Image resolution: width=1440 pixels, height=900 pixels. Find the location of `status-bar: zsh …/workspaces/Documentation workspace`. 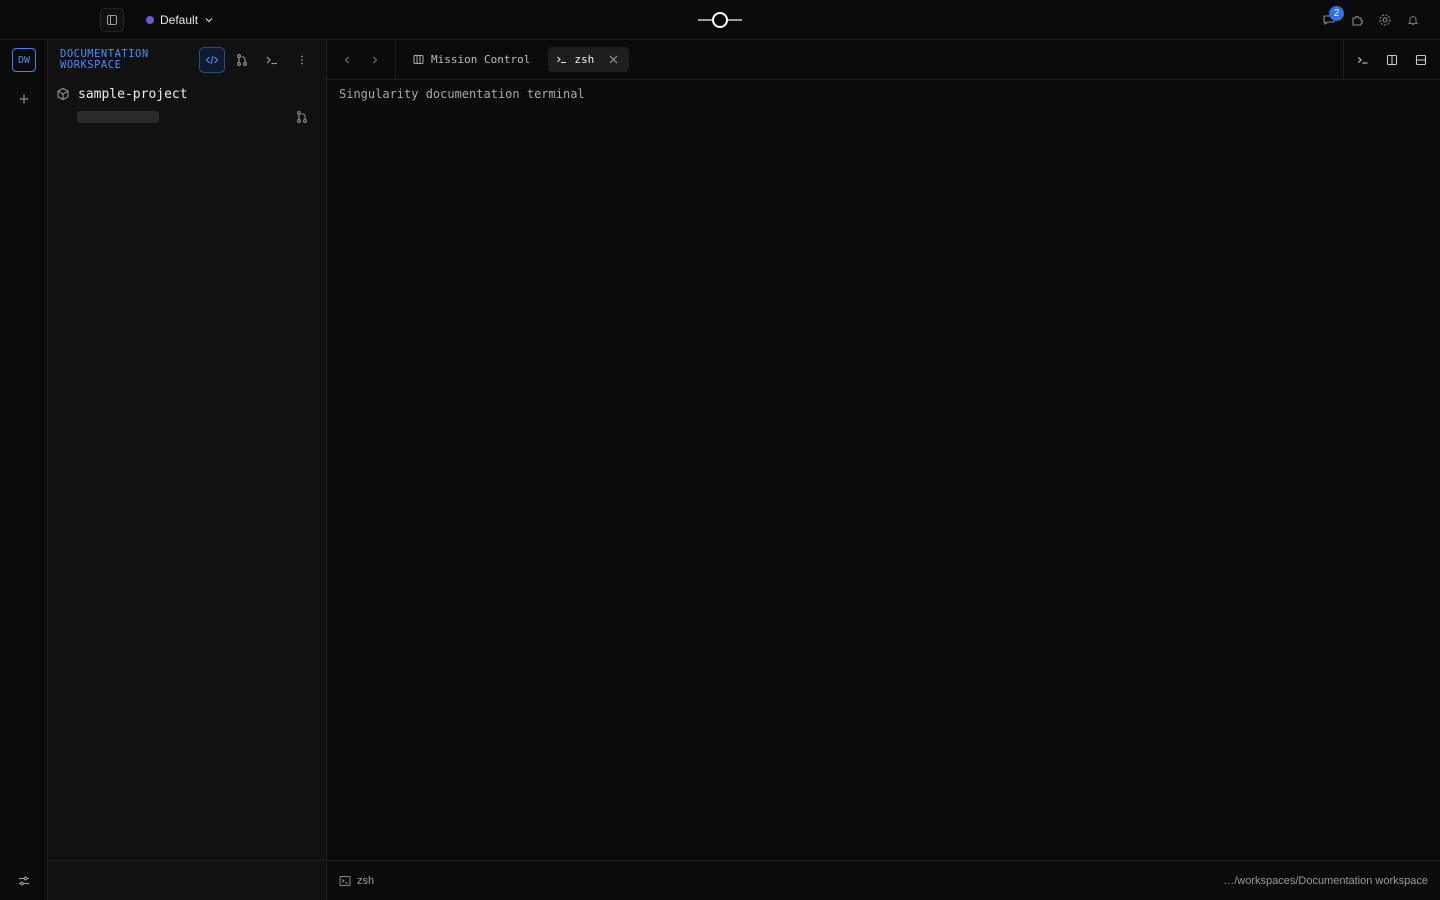

status-bar: zsh …/workspaces/Documentation workspace is located at coordinates (883, 880).